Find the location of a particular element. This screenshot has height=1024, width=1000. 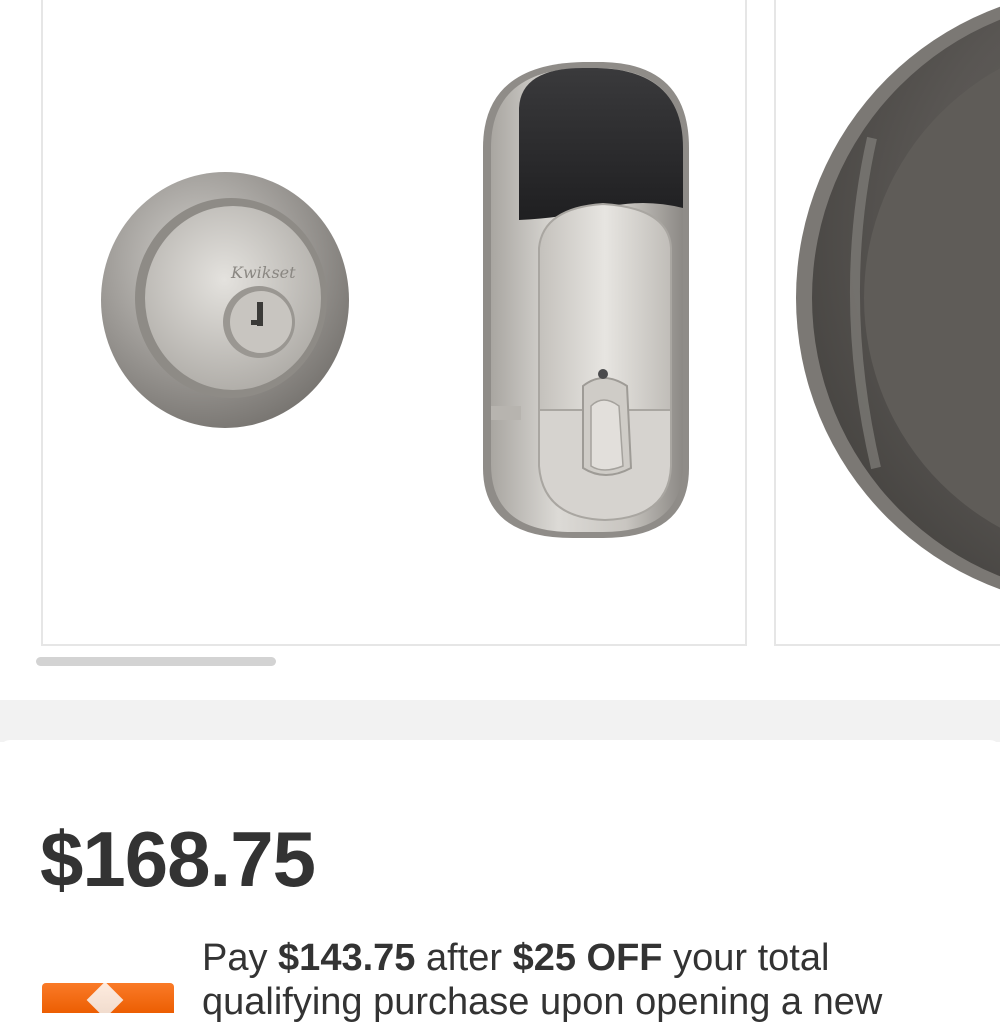

promo-middle: after is located at coordinates (464, 958).